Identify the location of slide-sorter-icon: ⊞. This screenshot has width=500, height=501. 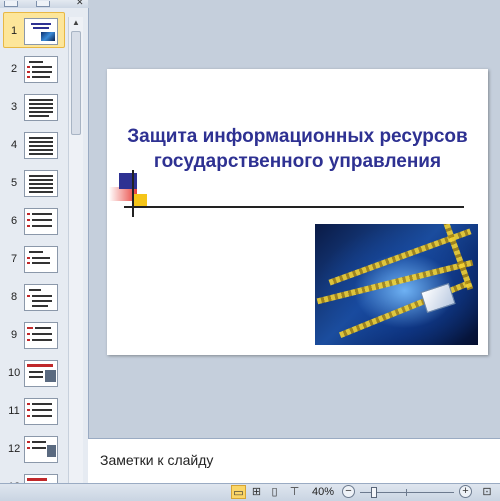
(256, 492).